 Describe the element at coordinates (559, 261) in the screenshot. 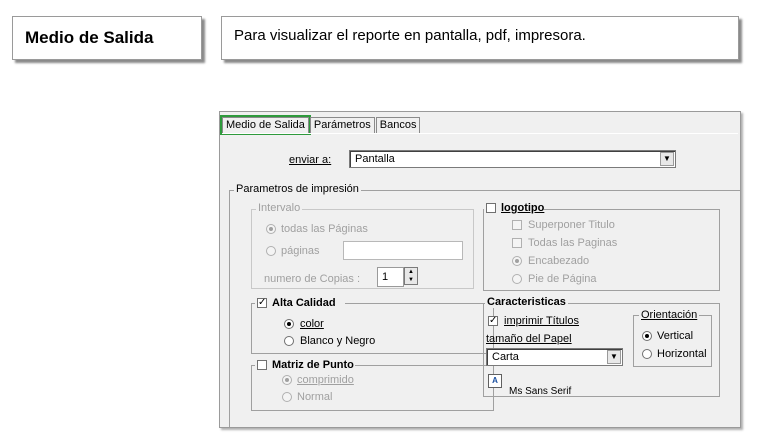

I see `encabezado-label: Encabezado` at that location.